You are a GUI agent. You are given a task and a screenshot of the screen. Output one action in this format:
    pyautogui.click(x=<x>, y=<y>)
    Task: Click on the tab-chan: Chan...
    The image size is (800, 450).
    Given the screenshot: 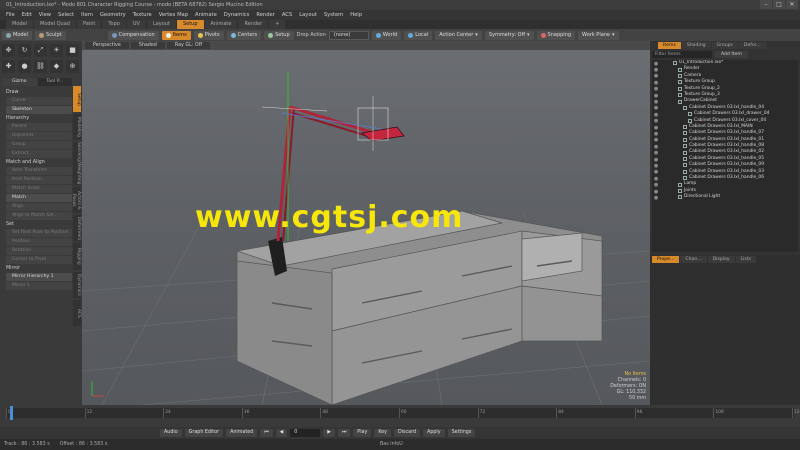 What is the action you would take?
    pyautogui.click(x=693, y=259)
    